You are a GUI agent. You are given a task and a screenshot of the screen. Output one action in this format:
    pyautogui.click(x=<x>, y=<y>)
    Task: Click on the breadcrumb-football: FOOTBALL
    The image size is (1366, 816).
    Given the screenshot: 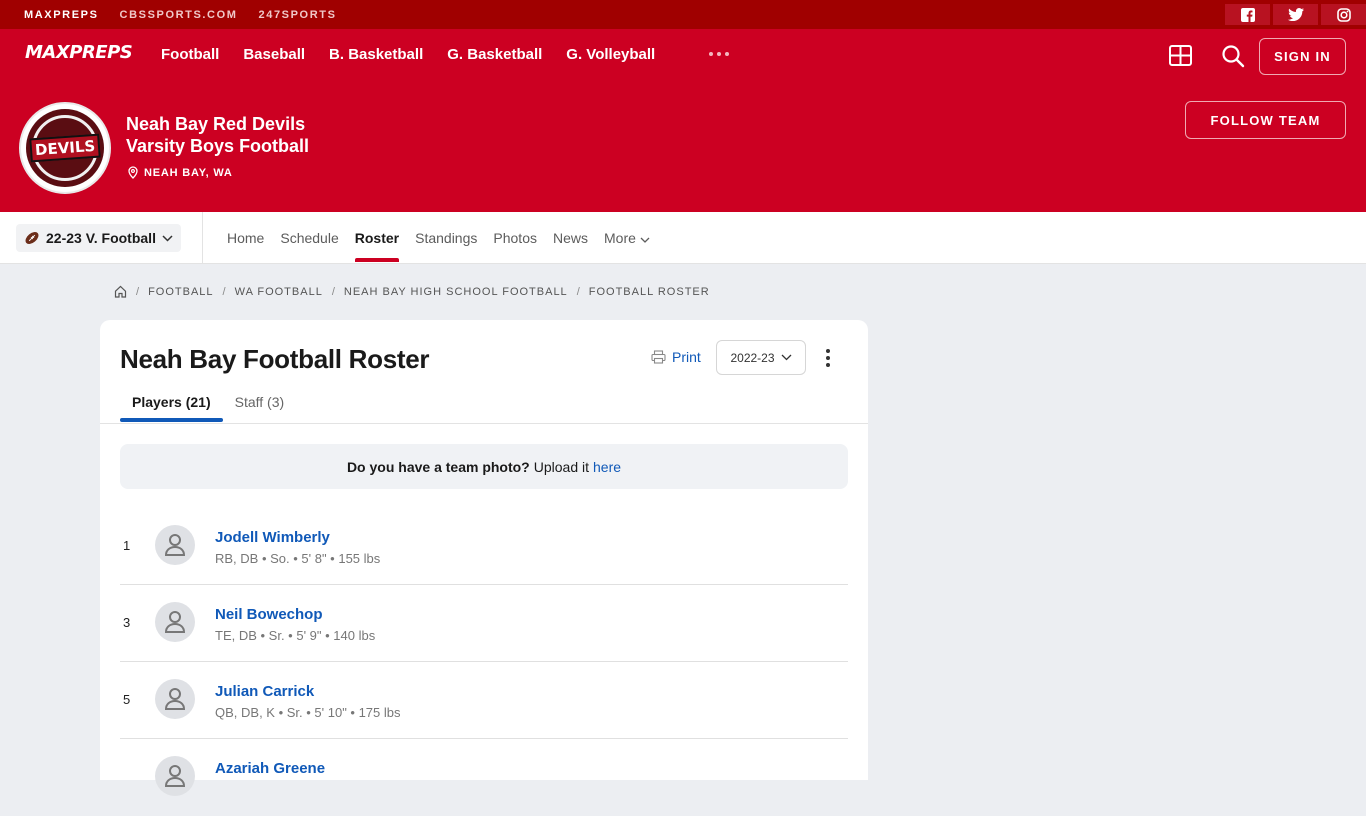 What is the action you would take?
    pyautogui.click(x=180, y=292)
    